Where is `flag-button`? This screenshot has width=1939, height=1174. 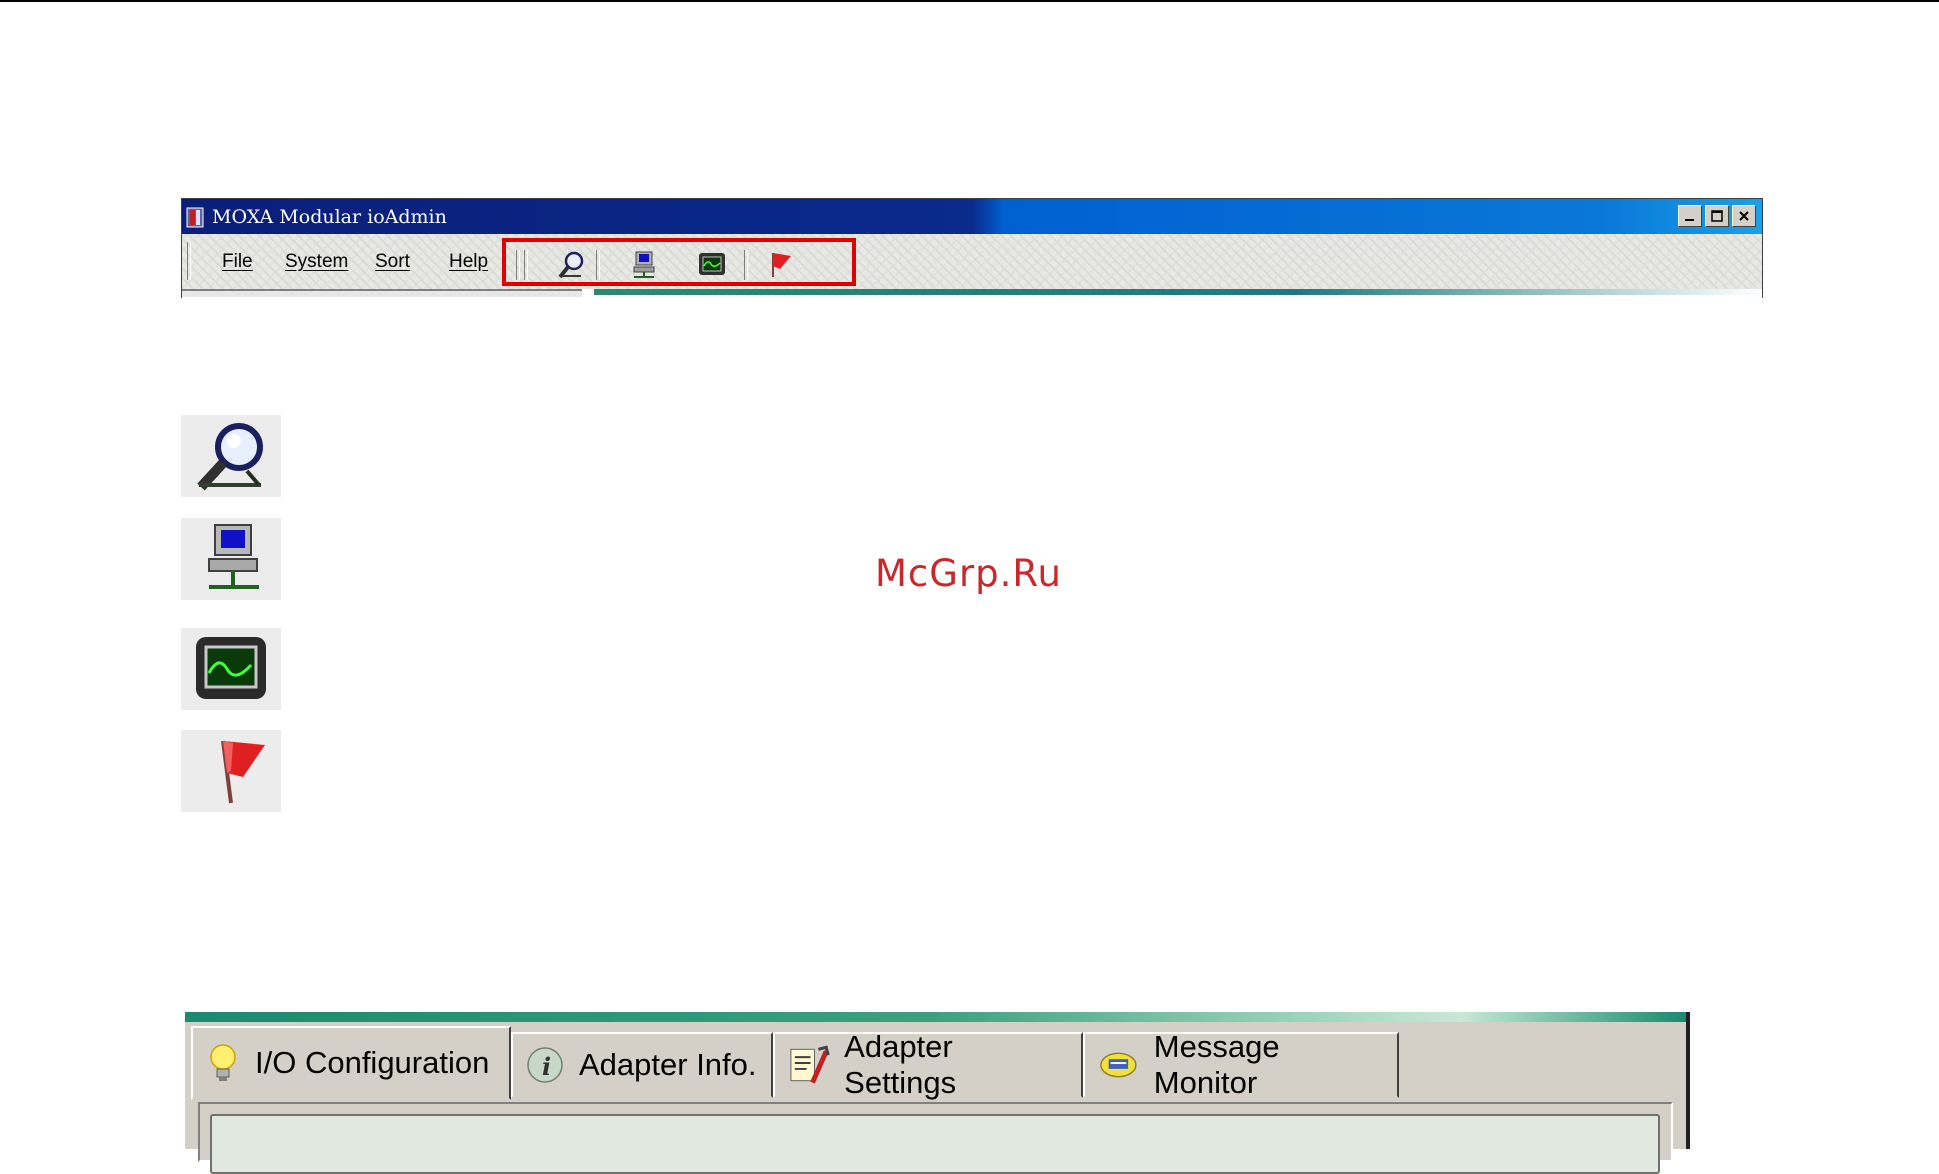 flag-button is located at coordinates (780, 265).